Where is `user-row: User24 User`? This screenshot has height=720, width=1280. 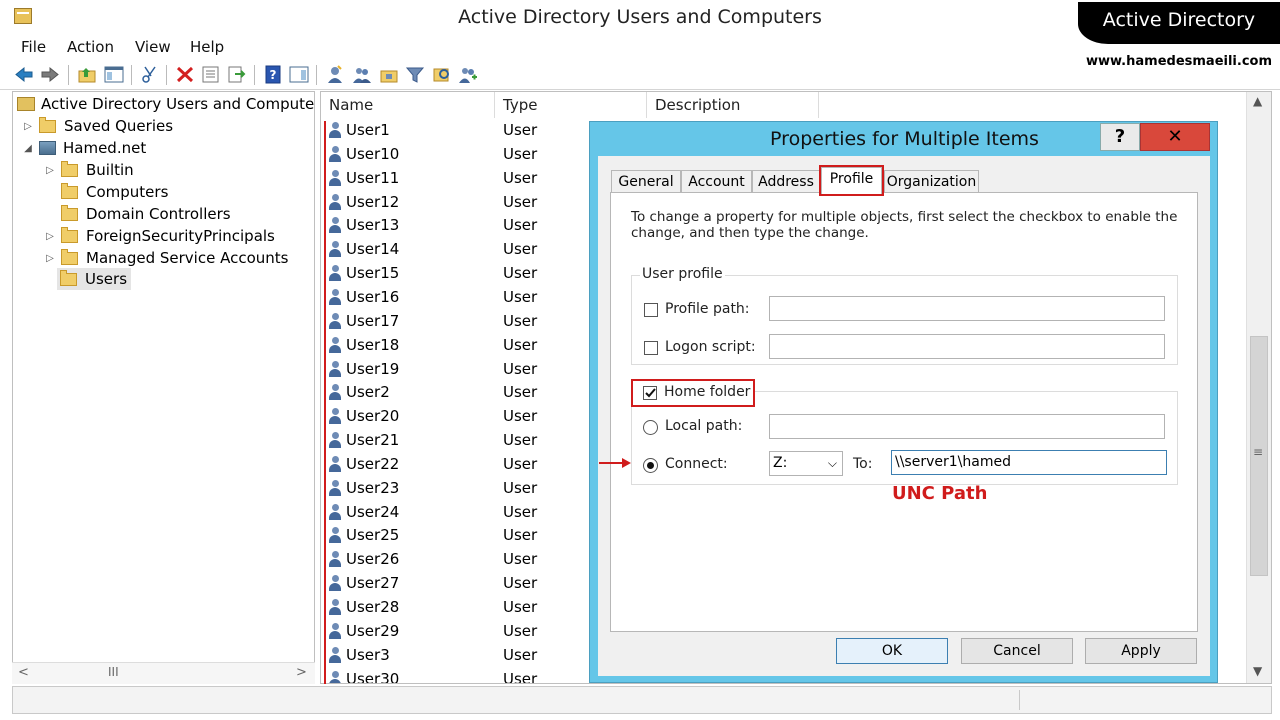
user-row: User24 User is located at coordinates (479, 512).